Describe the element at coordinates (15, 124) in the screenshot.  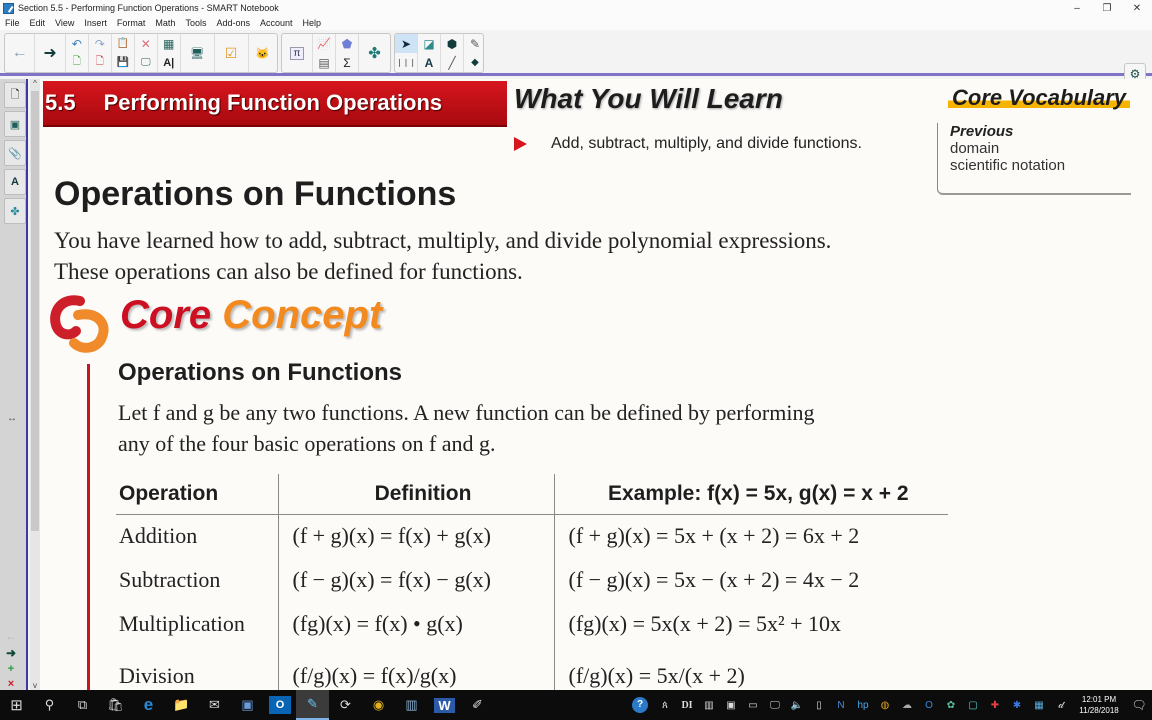
I see `sidebar-tab-gallery: ▣` at that location.